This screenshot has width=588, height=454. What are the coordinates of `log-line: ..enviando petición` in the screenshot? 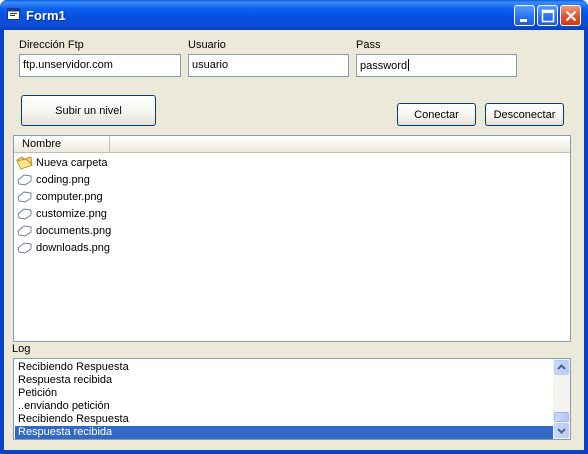 It's located at (284, 406).